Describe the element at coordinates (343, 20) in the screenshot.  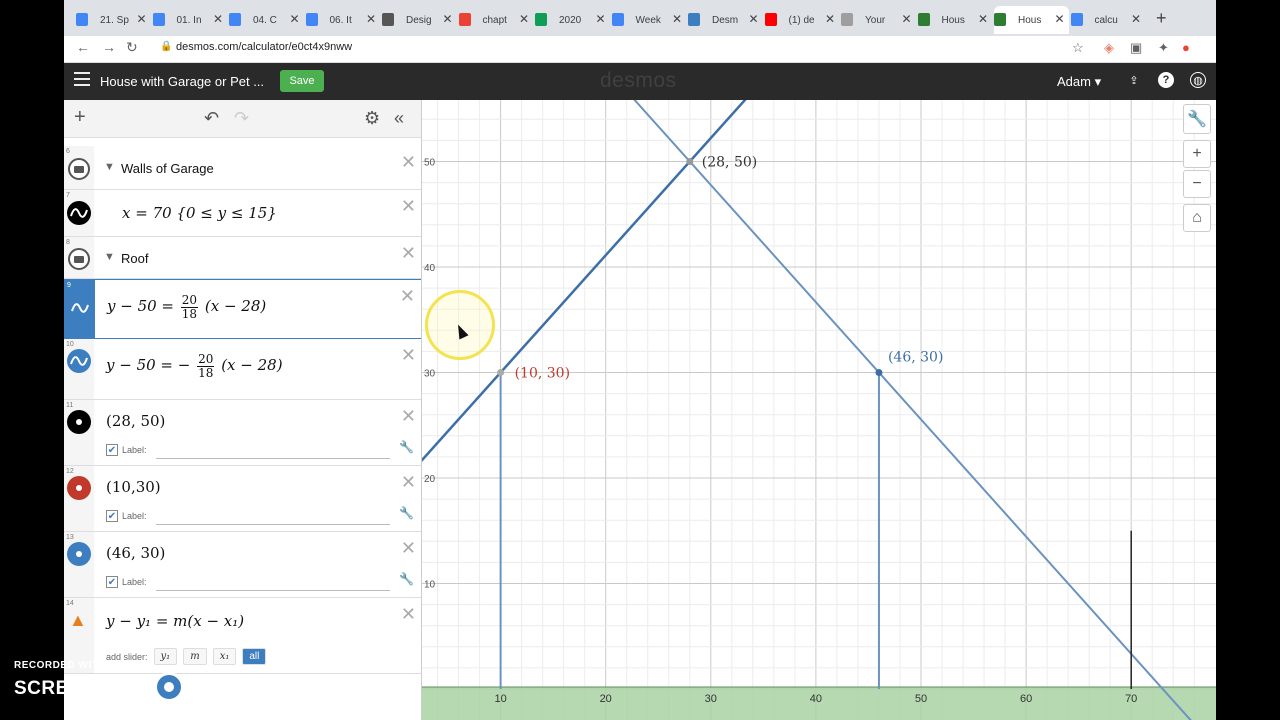
I see `browser-tab: 06. It ✕` at that location.